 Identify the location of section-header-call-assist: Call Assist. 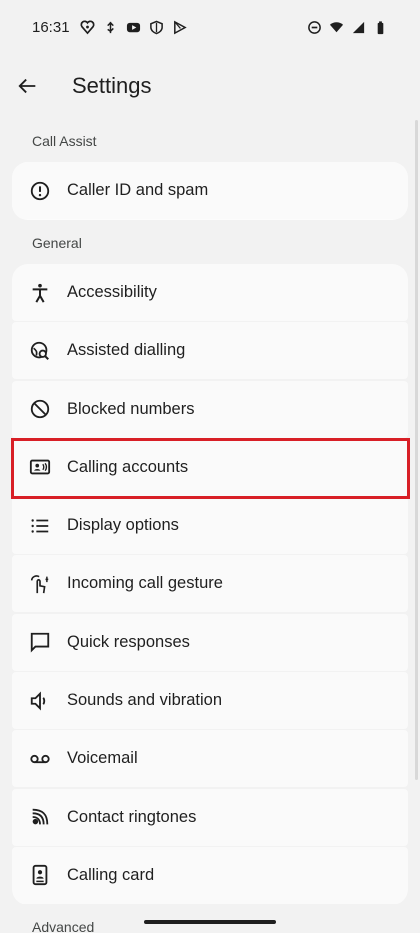
(64, 141).